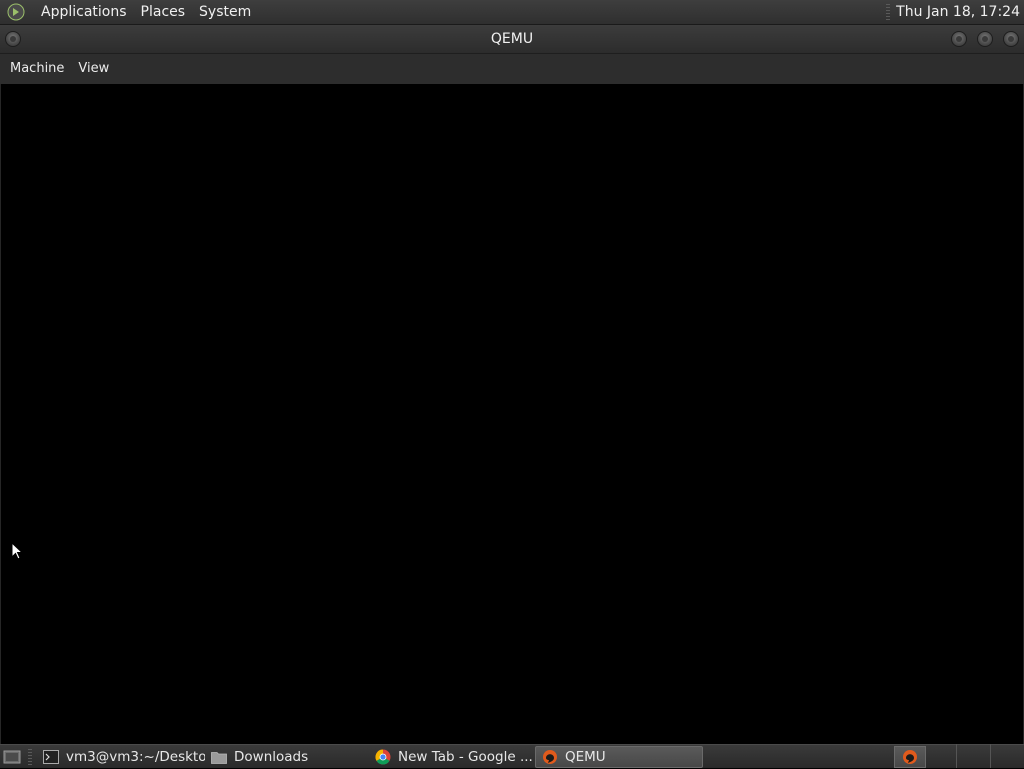 The height and width of the screenshot is (769, 1024). I want to click on applications-menu: Applications, so click(84, 12).